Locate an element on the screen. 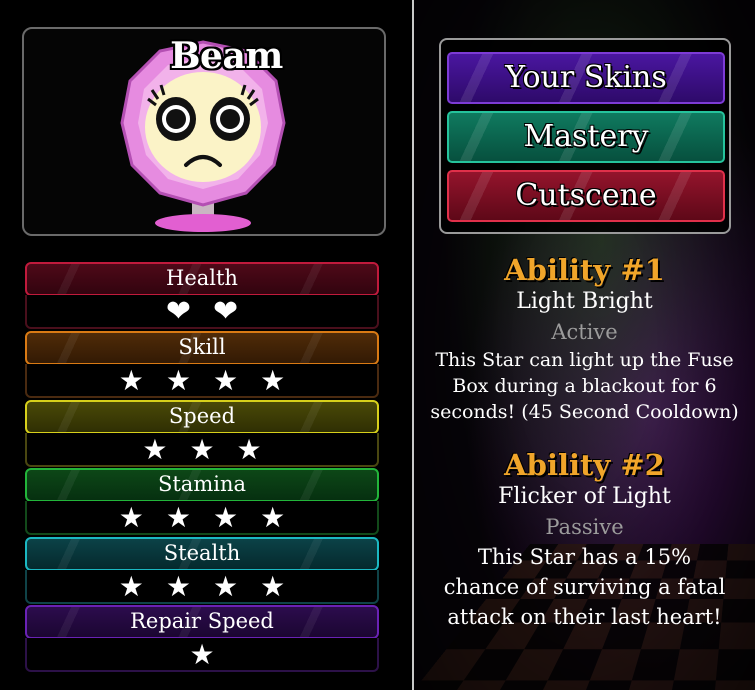 The image size is (755, 690). cutscene-button: Cutscene is located at coordinates (586, 196).